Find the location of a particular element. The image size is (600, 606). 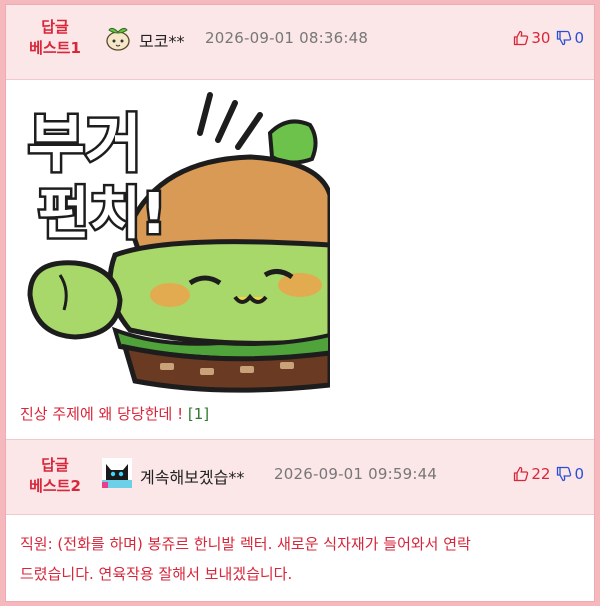

comment-body: 진상 주제에 왜 당당한데 ! [1] is located at coordinates (114, 414).